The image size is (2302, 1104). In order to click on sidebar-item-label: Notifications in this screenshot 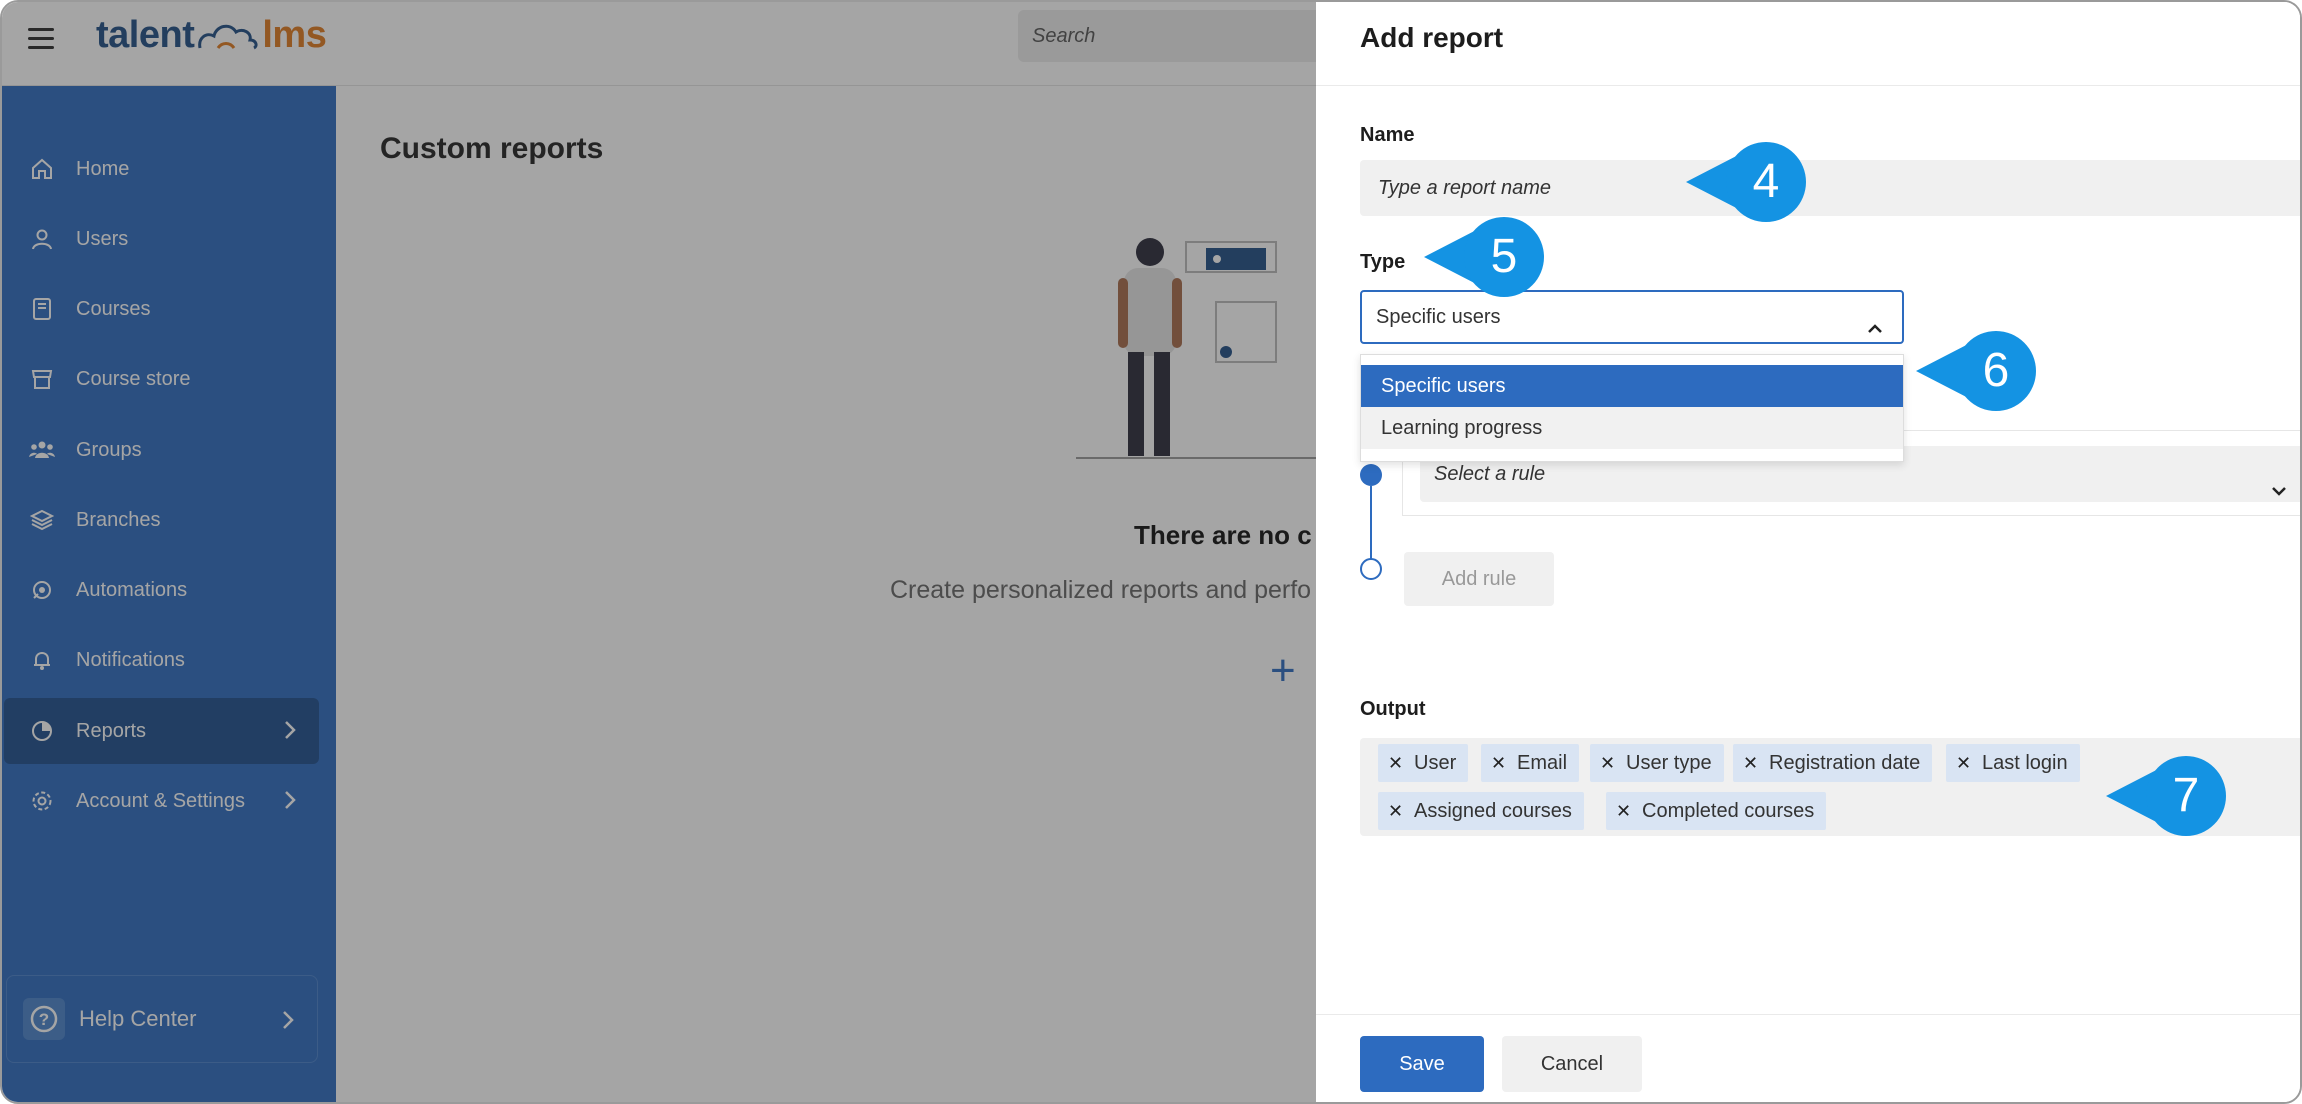, I will do `click(130, 659)`.